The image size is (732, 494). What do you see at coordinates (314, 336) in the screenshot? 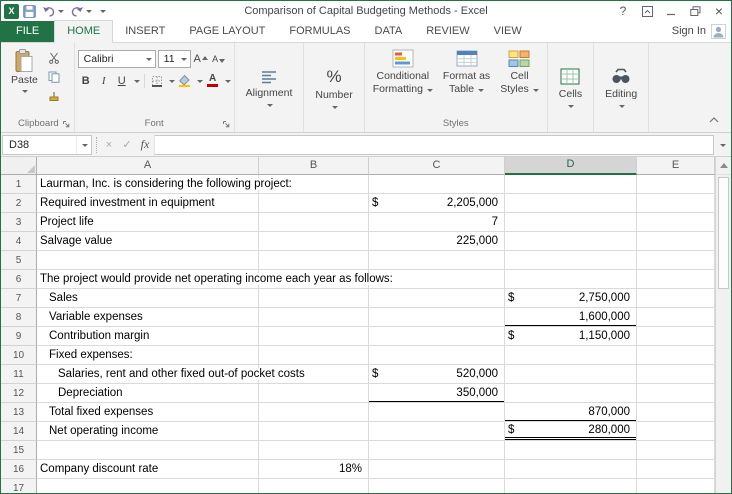
I see `cell-B9` at bounding box center [314, 336].